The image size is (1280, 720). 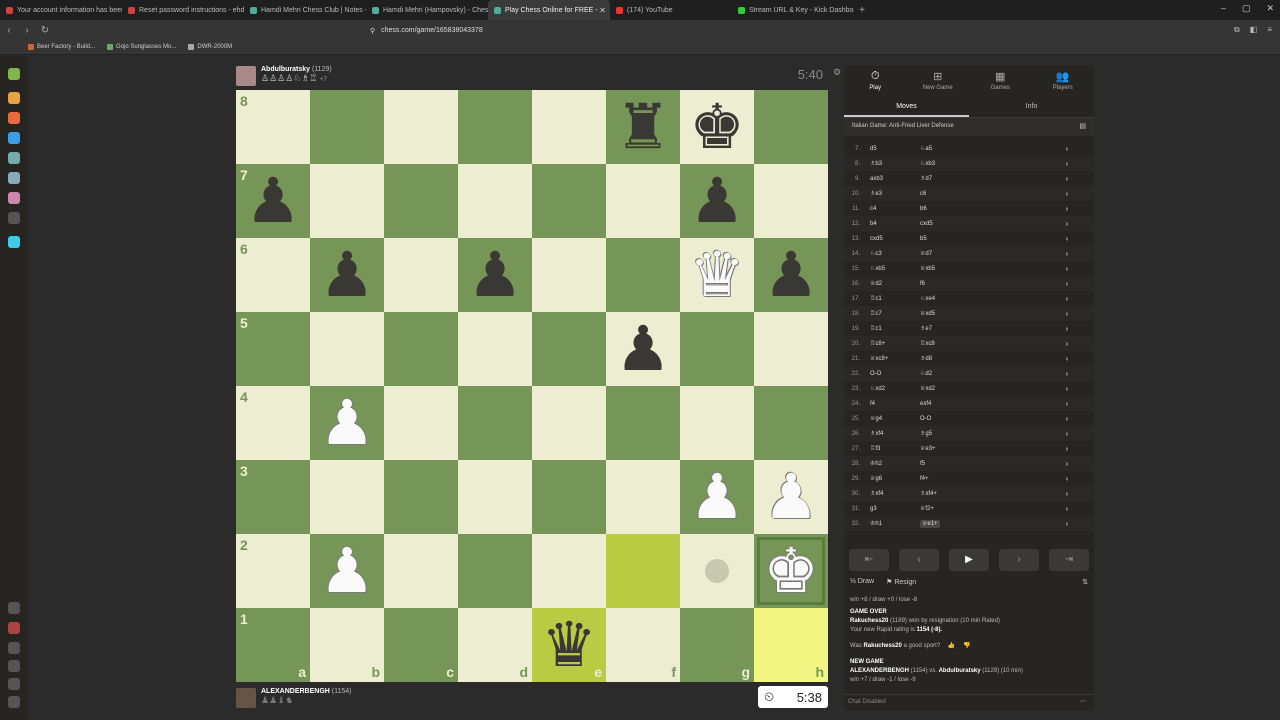 What do you see at coordinates (14, 648) in the screenshot?
I see `friends-icon` at bounding box center [14, 648].